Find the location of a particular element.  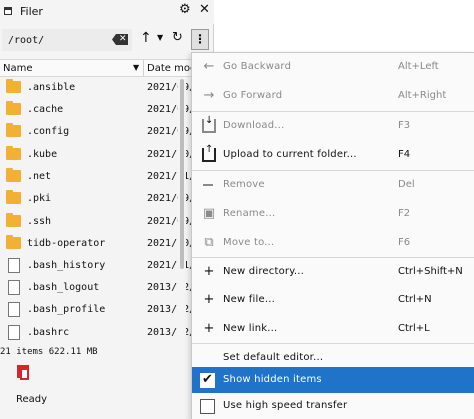

menu-item-show-hidden: Show hidden items is located at coordinates (333, 380).